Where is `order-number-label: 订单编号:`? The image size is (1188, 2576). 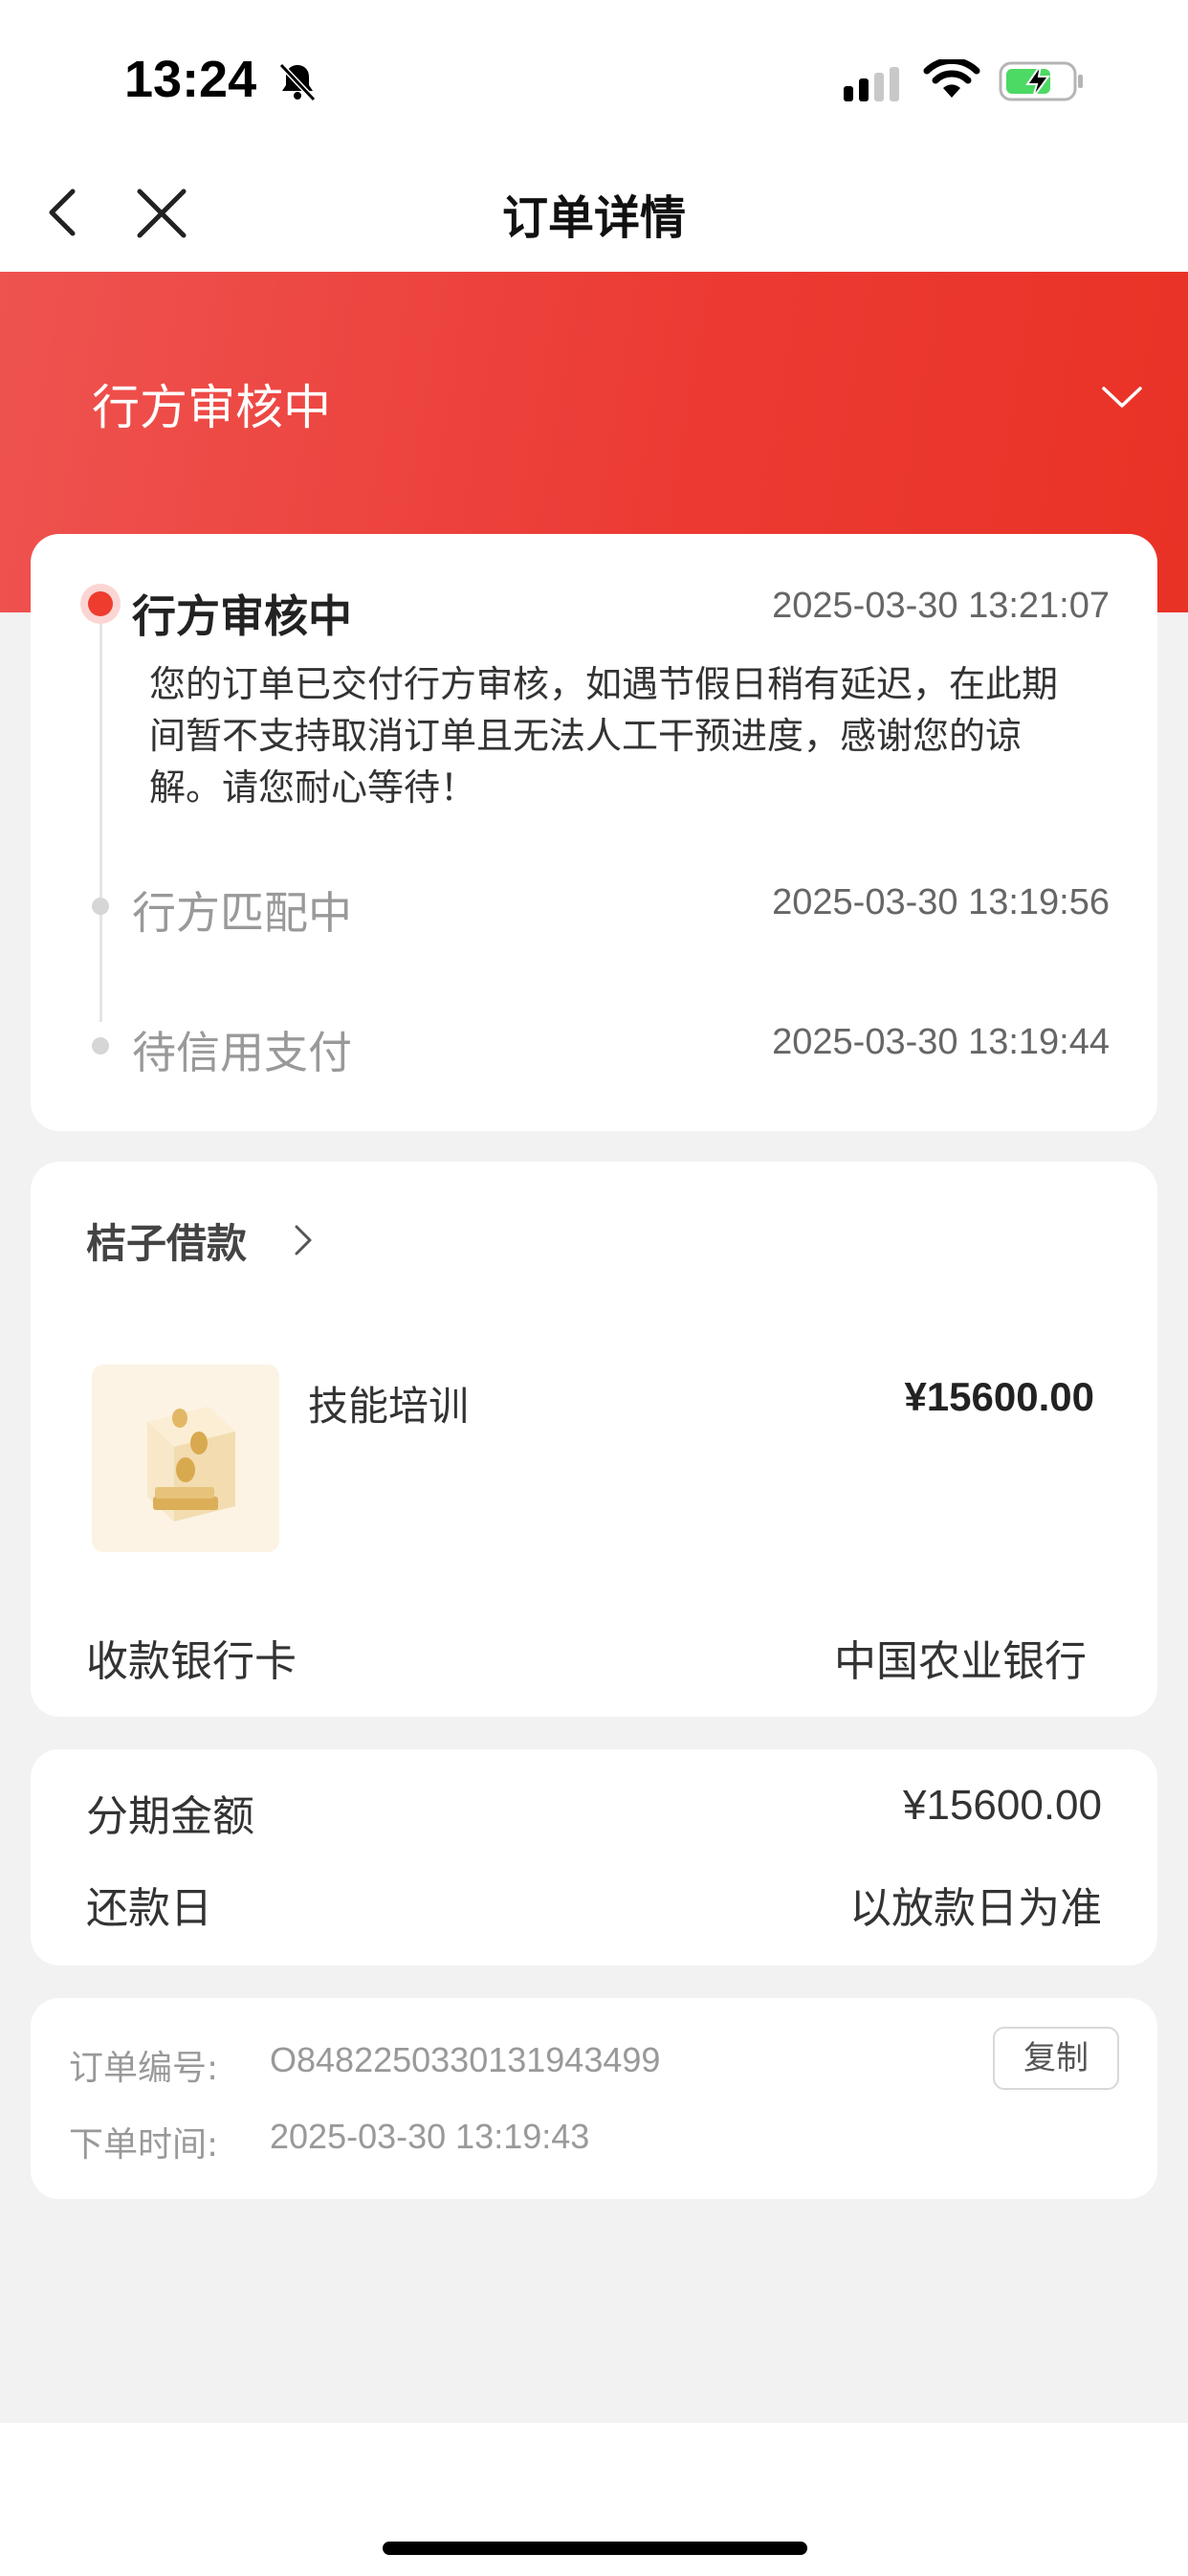 order-number-label: 订单编号: is located at coordinates (144, 2068).